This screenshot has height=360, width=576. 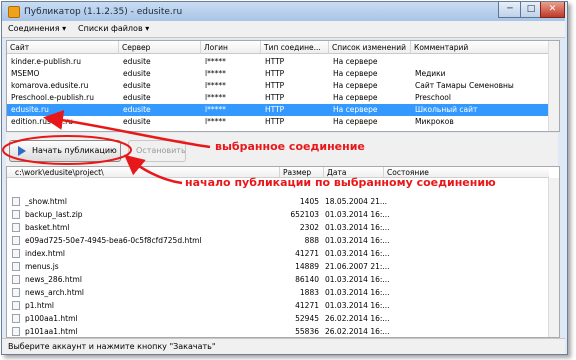 What do you see at coordinates (153, 169) in the screenshot?
I see `arrow-start-publication` at bounding box center [153, 169].